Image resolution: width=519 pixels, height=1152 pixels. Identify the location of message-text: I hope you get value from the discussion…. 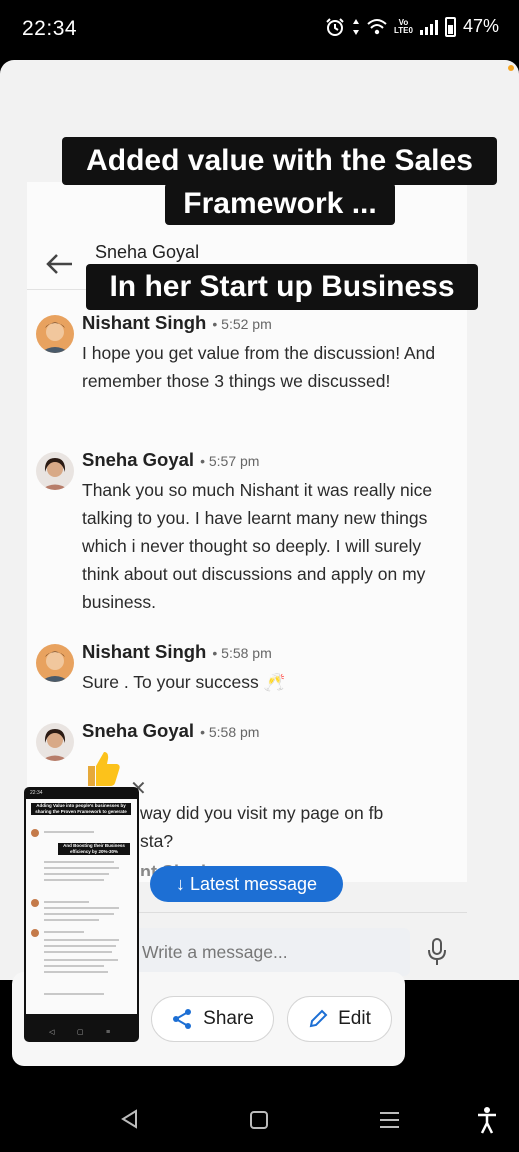
(259, 367).